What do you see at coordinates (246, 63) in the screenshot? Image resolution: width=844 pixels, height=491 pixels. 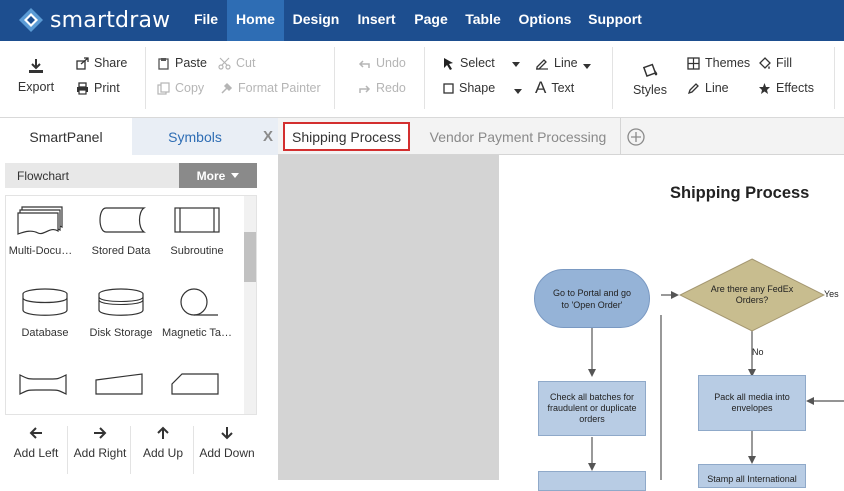 I see `cut-label: Cut` at bounding box center [246, 63].